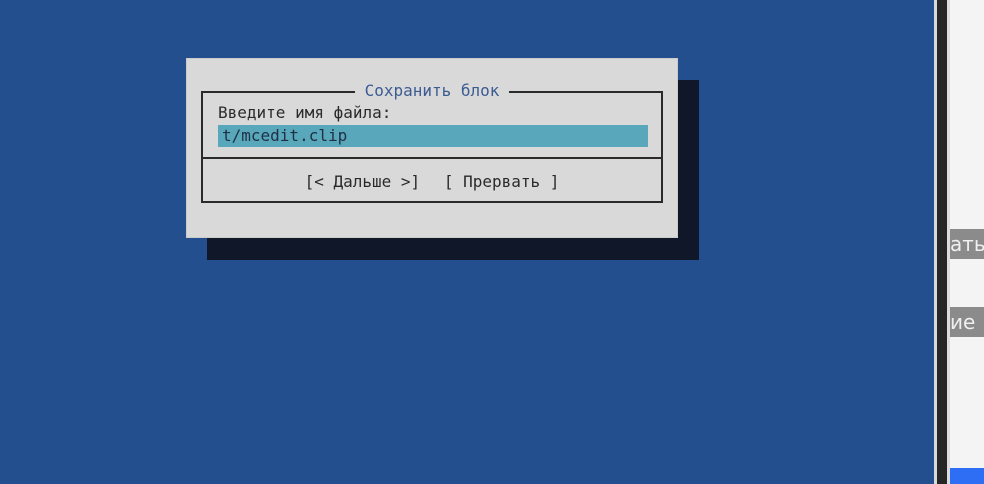 The image size is (984, 484). I want to click on dialog-divider, so click(432, 158).